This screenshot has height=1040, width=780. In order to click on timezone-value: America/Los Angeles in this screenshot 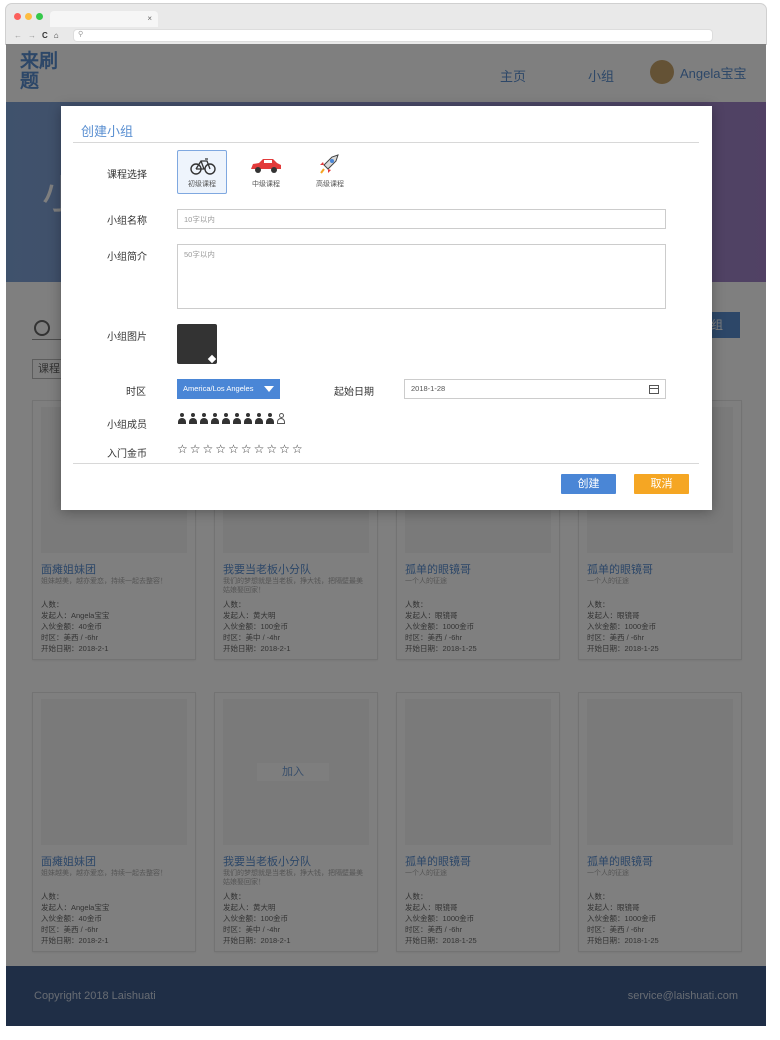, I will do `click(218, 388)`.